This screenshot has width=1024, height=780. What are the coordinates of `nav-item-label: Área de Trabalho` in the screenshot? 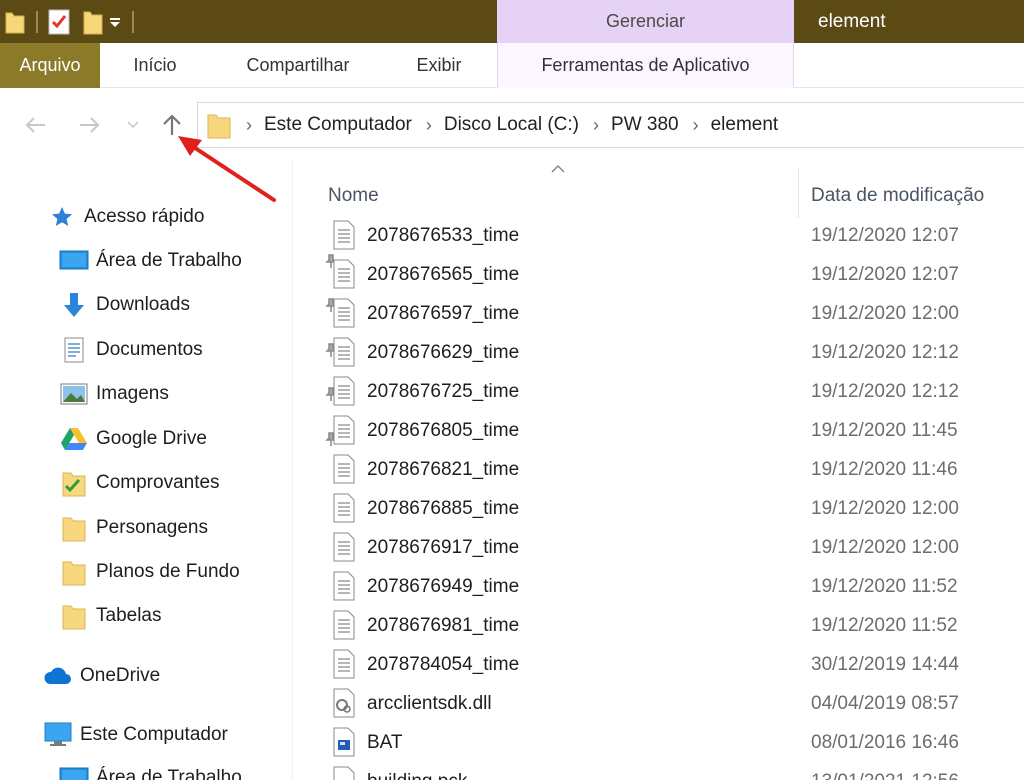 It's located at (169, 260).